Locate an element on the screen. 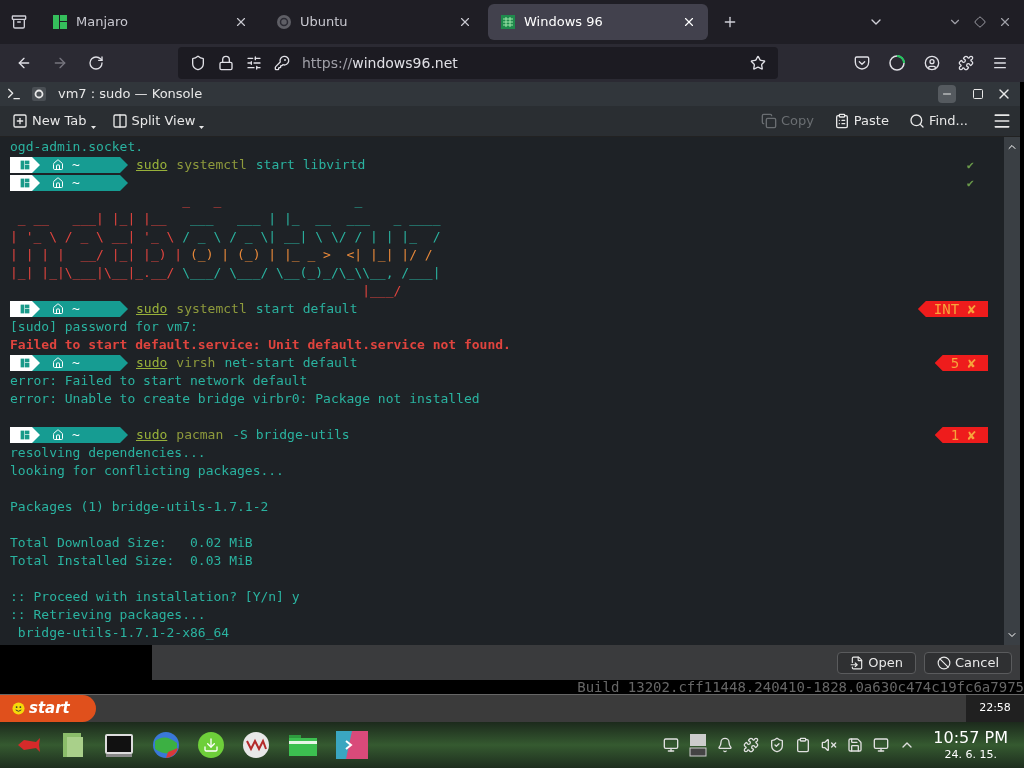  command-name: virsh is located at coordinates (196, 363).